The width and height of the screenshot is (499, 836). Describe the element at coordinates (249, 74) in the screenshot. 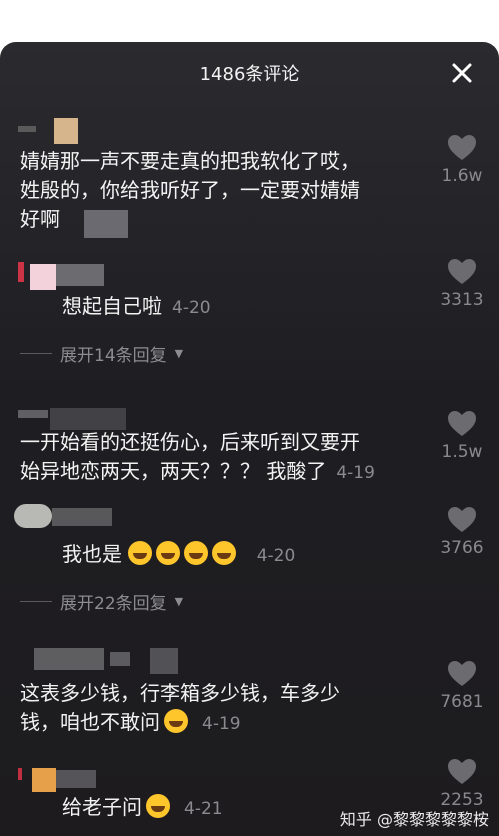

I see `comment-count-title: 1486条评论` at that location.